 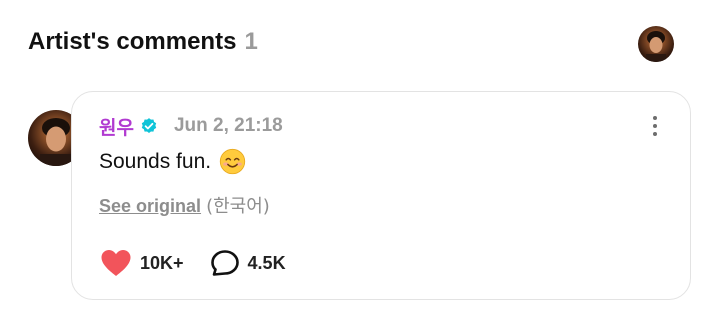 I want to click on comment-text: Sounds fun., so click(x=155, y=161).